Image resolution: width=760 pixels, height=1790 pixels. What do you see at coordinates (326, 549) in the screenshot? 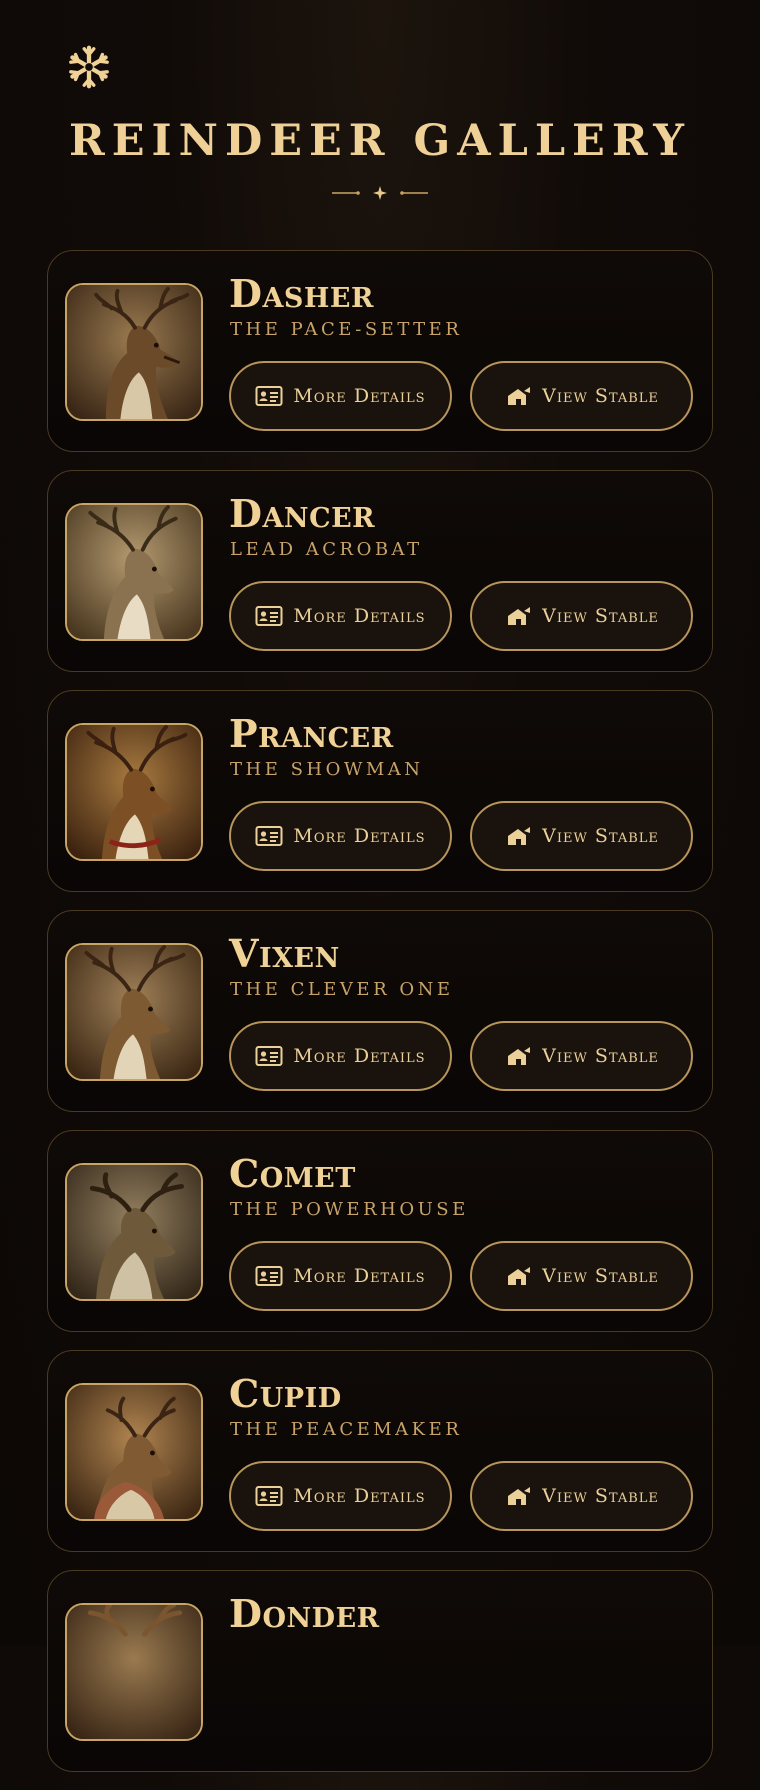
I see `reindeer-role: Lead Acrobat` at bounding box center [326, 549].